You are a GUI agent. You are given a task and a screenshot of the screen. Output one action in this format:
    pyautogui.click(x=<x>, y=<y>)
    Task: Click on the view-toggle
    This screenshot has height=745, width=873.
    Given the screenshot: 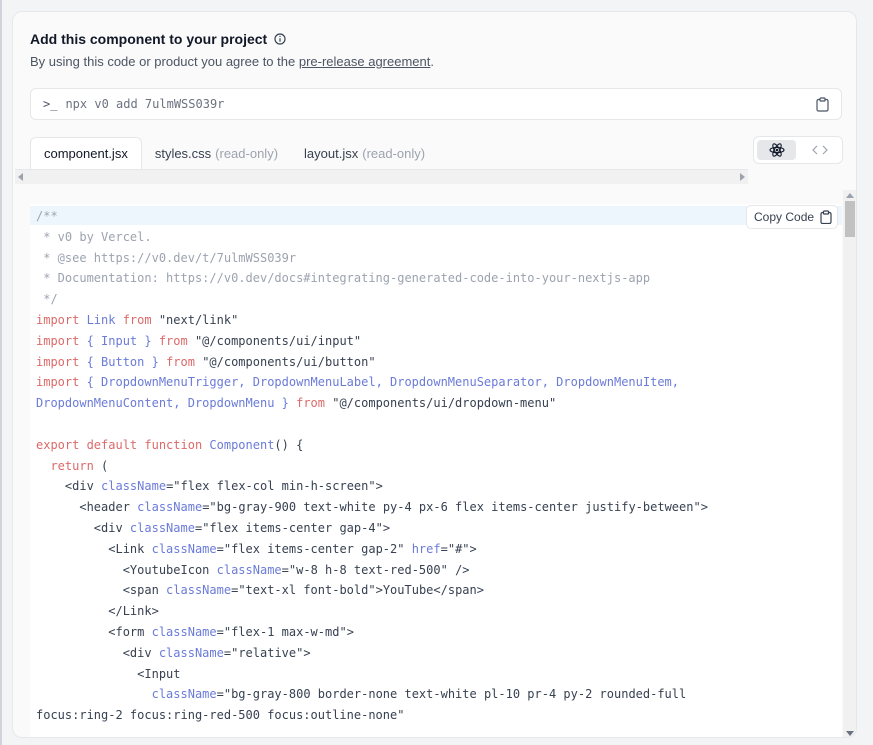 What is the action you would take?
    pyautogui.click(x=798, y=150)
    